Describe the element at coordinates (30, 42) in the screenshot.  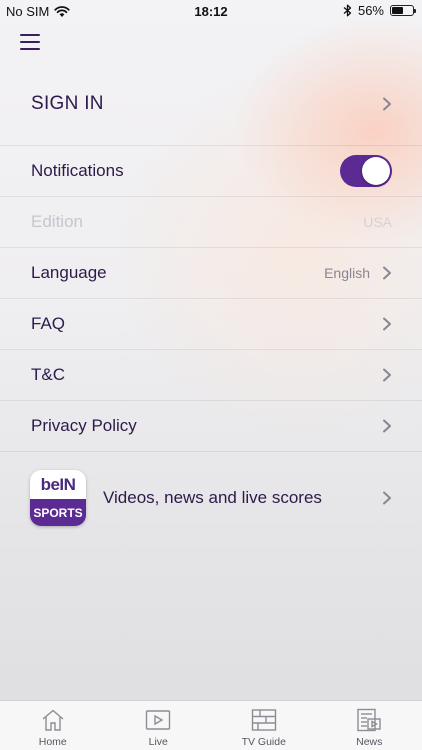
I see `hamburger-menu-icon` at that location.